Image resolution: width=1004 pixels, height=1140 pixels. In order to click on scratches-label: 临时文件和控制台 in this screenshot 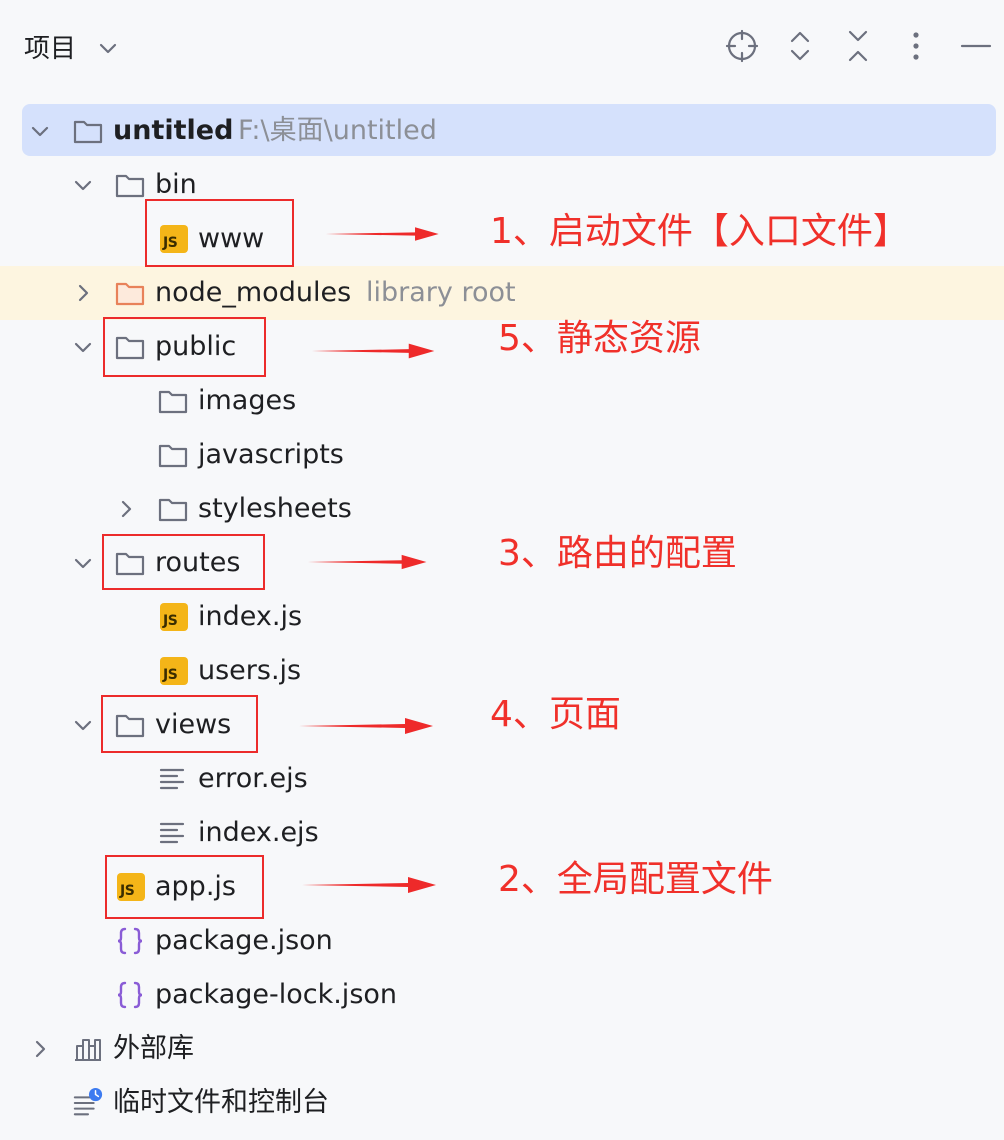, I will do `click(221, 1102)`.